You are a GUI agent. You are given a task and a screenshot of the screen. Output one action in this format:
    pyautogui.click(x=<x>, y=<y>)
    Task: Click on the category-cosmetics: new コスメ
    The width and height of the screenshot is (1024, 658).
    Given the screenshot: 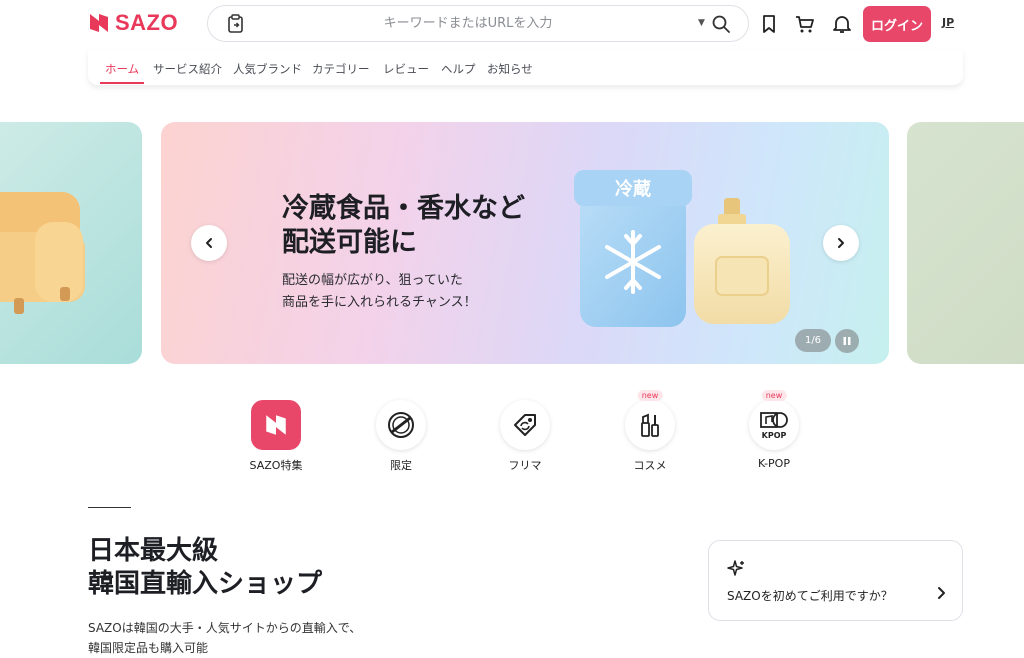 What is the action you would take?
    pyautogui.click(x=650, y=431)
    